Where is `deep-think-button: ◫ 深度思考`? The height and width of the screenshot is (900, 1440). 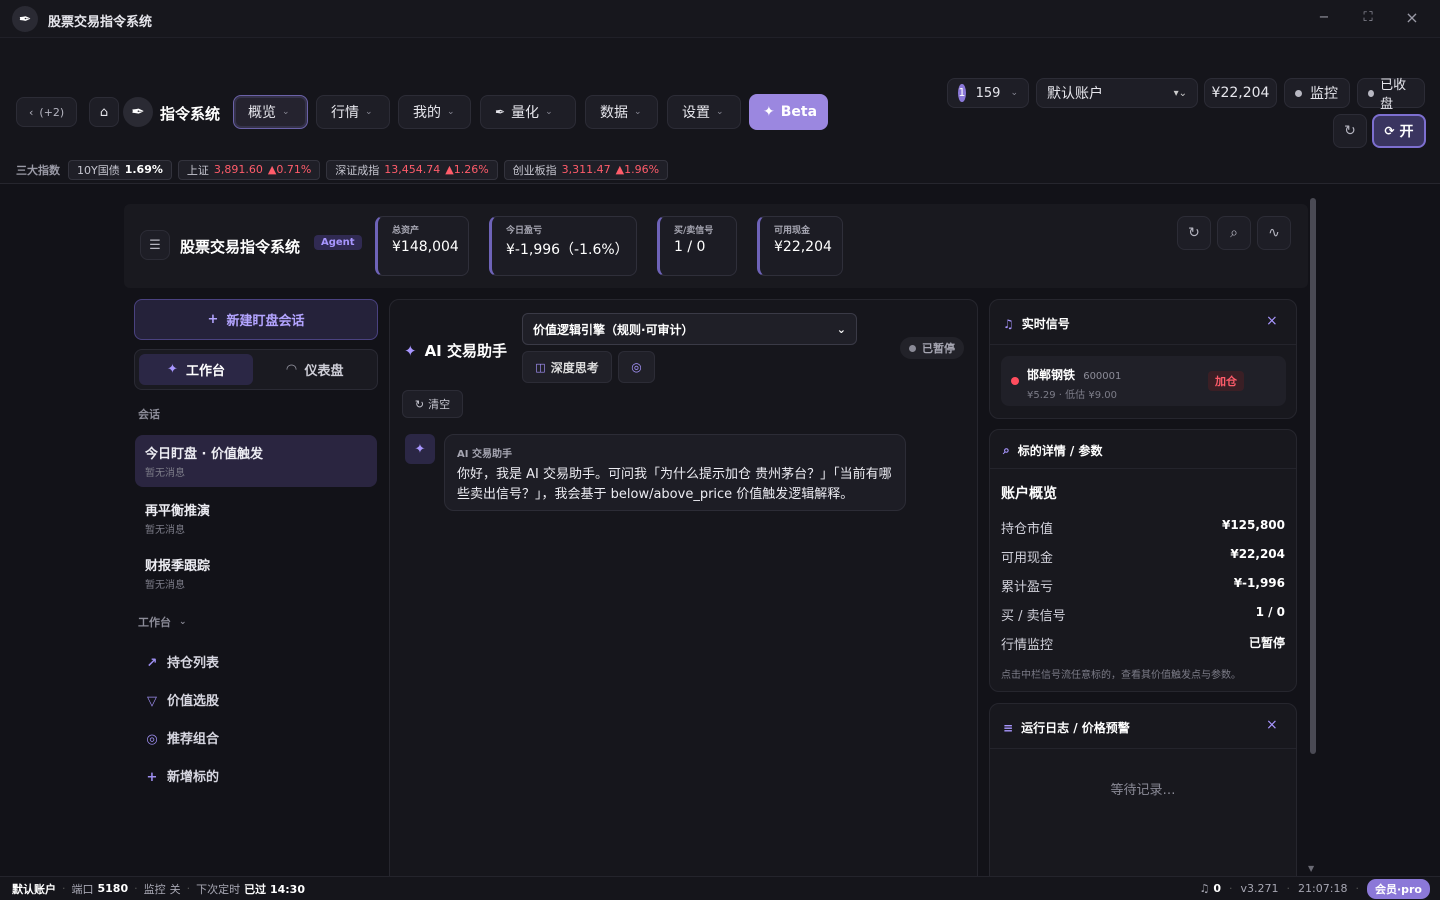
deep-think-button: ◫ 深度思考 is located at coordinates (567, 367).